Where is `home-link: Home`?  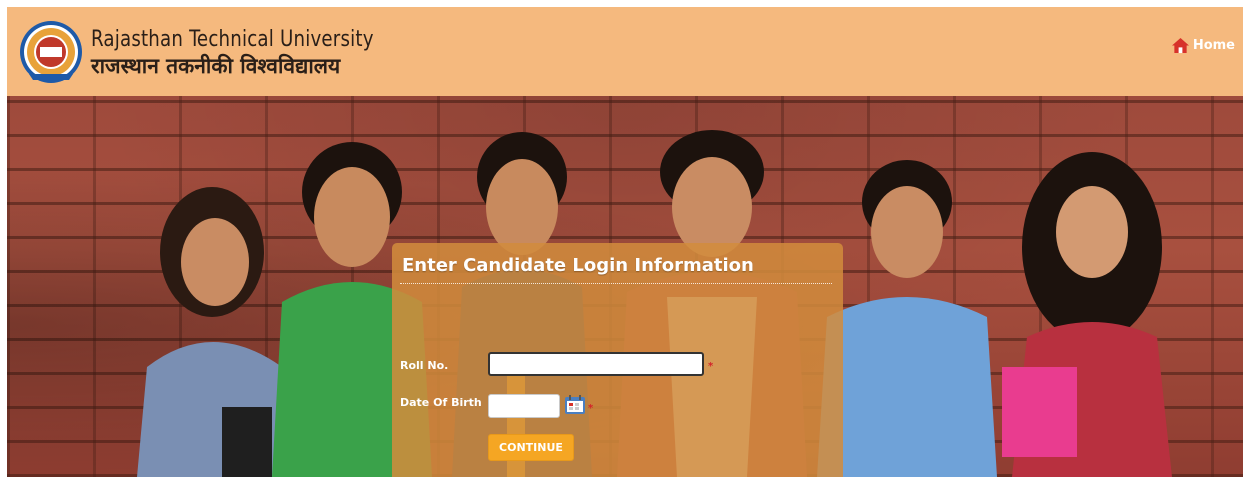
home-link: Home is located at coordinates (1203, 45).